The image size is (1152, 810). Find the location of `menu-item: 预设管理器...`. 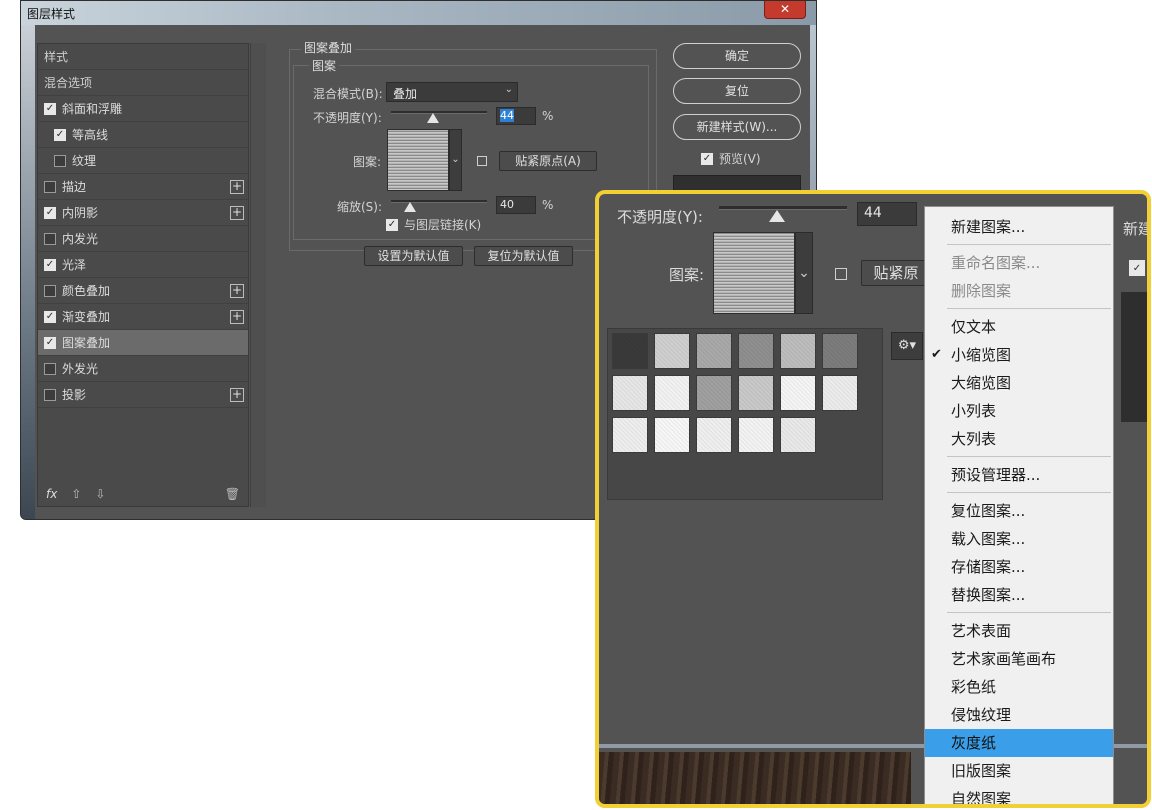

menu-item: 预设管理器... is located at coordinates (1019, 475).